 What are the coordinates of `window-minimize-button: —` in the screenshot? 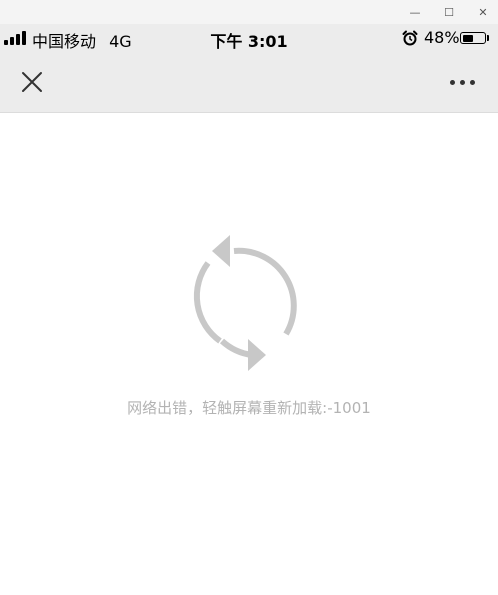 It's located at (415, 12).